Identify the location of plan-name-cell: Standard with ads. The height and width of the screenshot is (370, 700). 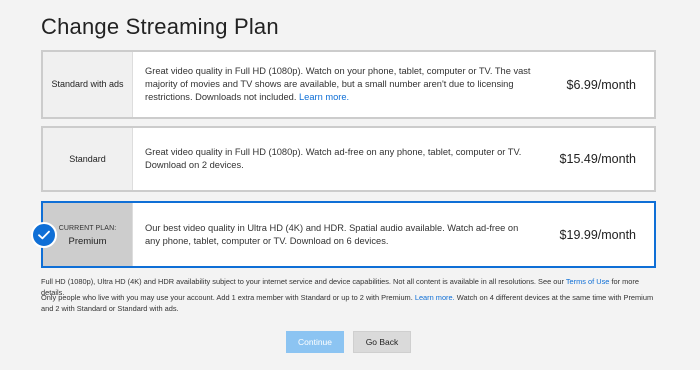
(88, 84).